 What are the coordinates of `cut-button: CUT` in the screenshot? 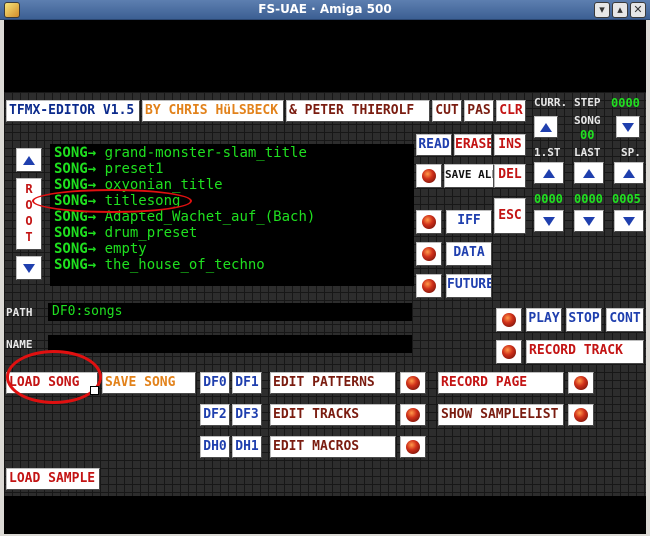 It's located at (447, 111).